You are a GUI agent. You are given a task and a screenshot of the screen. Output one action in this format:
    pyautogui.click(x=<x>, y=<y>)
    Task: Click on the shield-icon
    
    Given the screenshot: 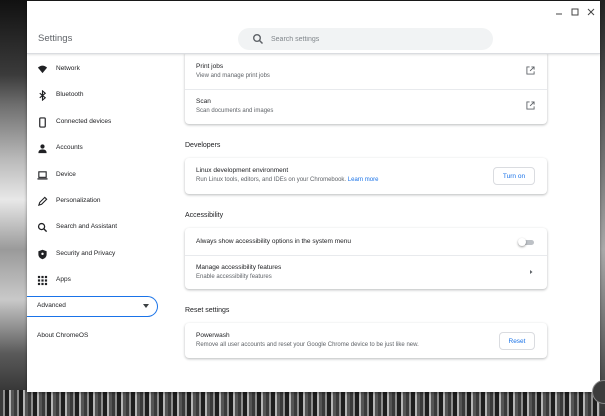 What is the action you would take?
    pyautogui.click(x=42, y=254)
    